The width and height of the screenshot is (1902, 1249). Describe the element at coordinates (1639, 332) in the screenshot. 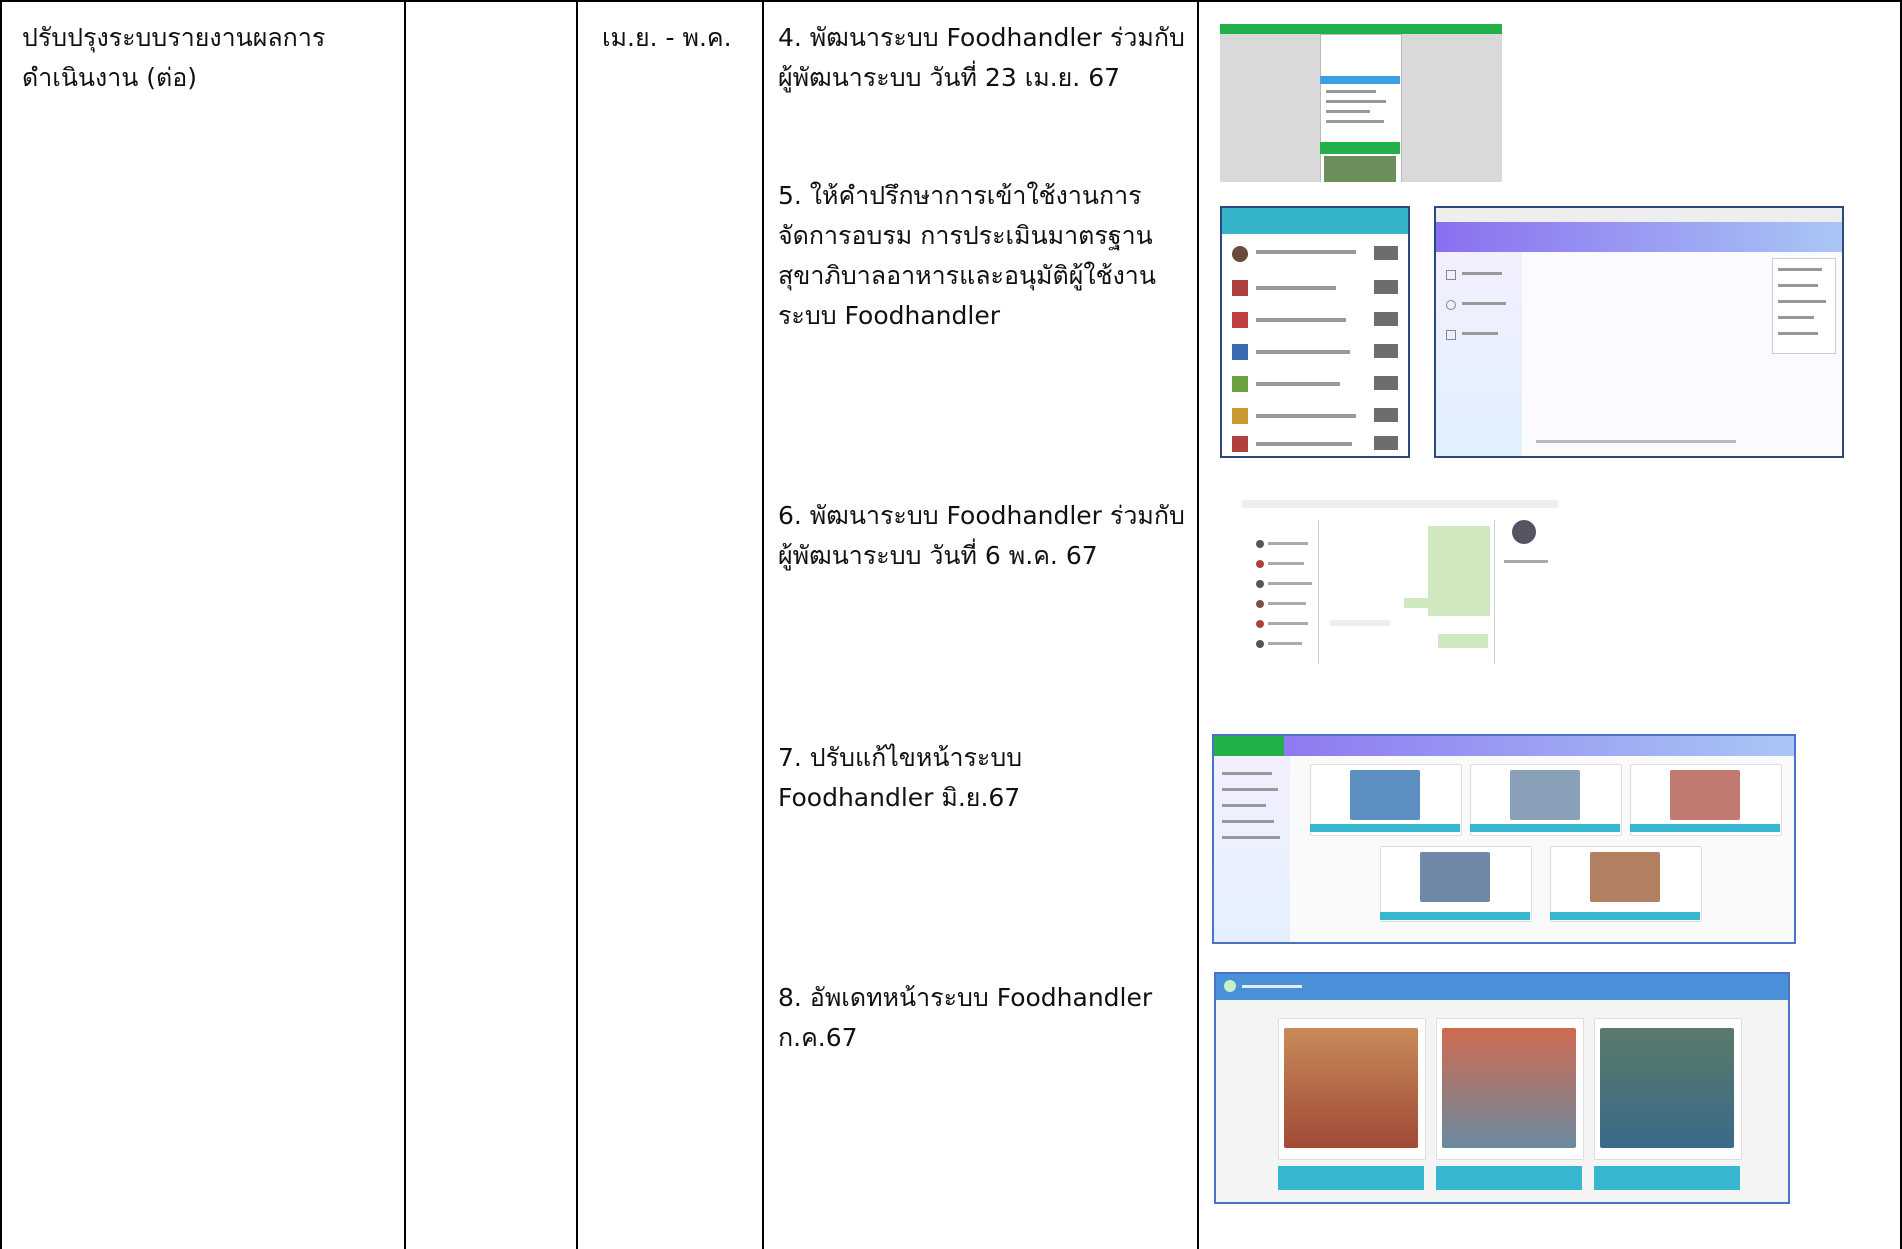

I see `screenshot-5-dashboard` at that location.